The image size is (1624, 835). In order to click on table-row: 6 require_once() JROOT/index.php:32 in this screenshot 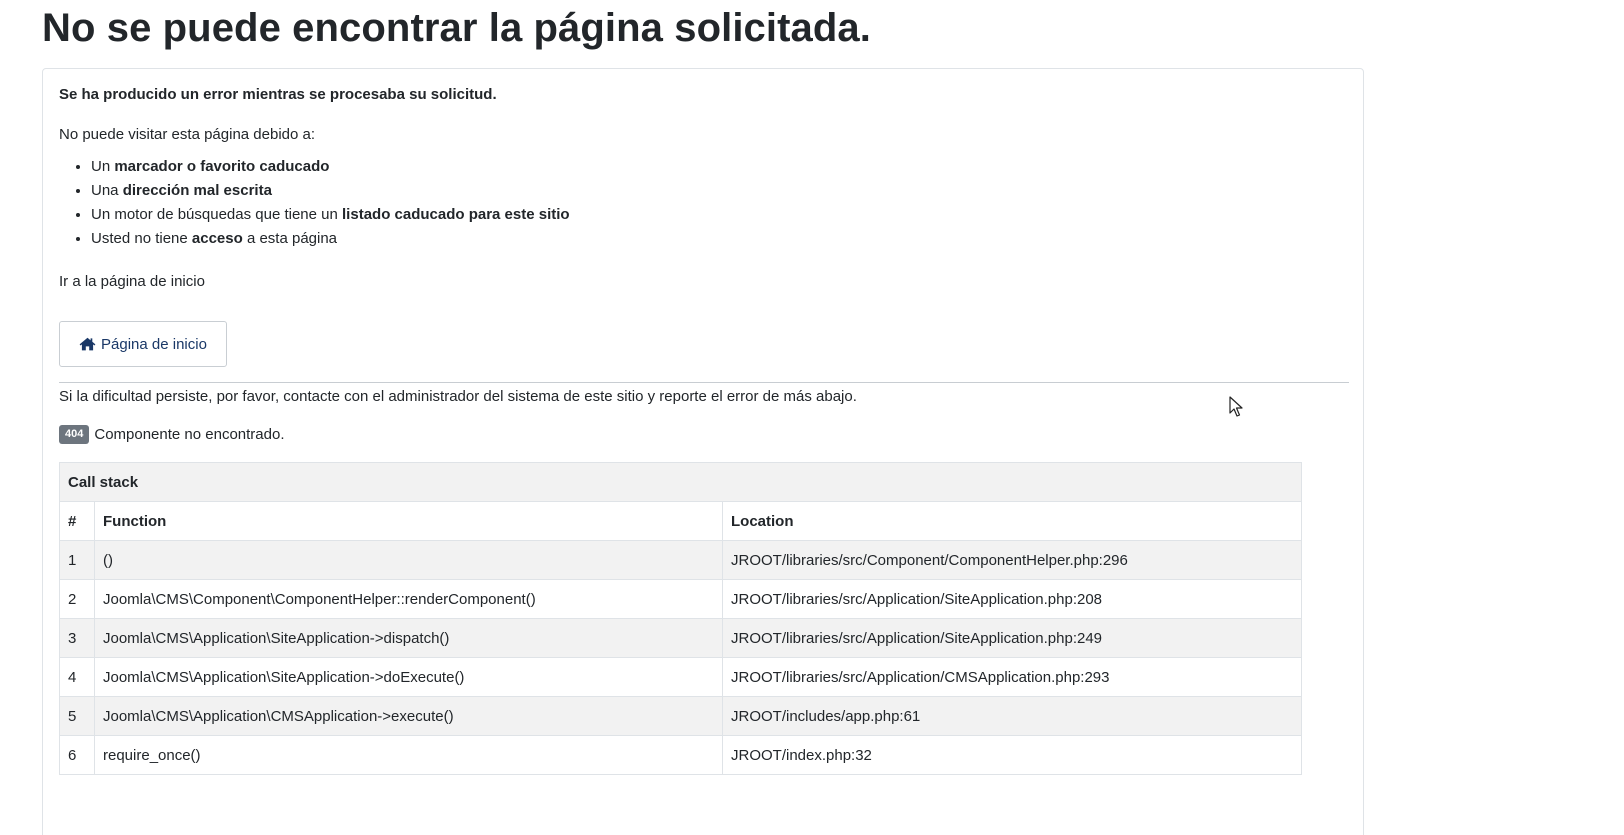, I will do `click(680, 755)`.